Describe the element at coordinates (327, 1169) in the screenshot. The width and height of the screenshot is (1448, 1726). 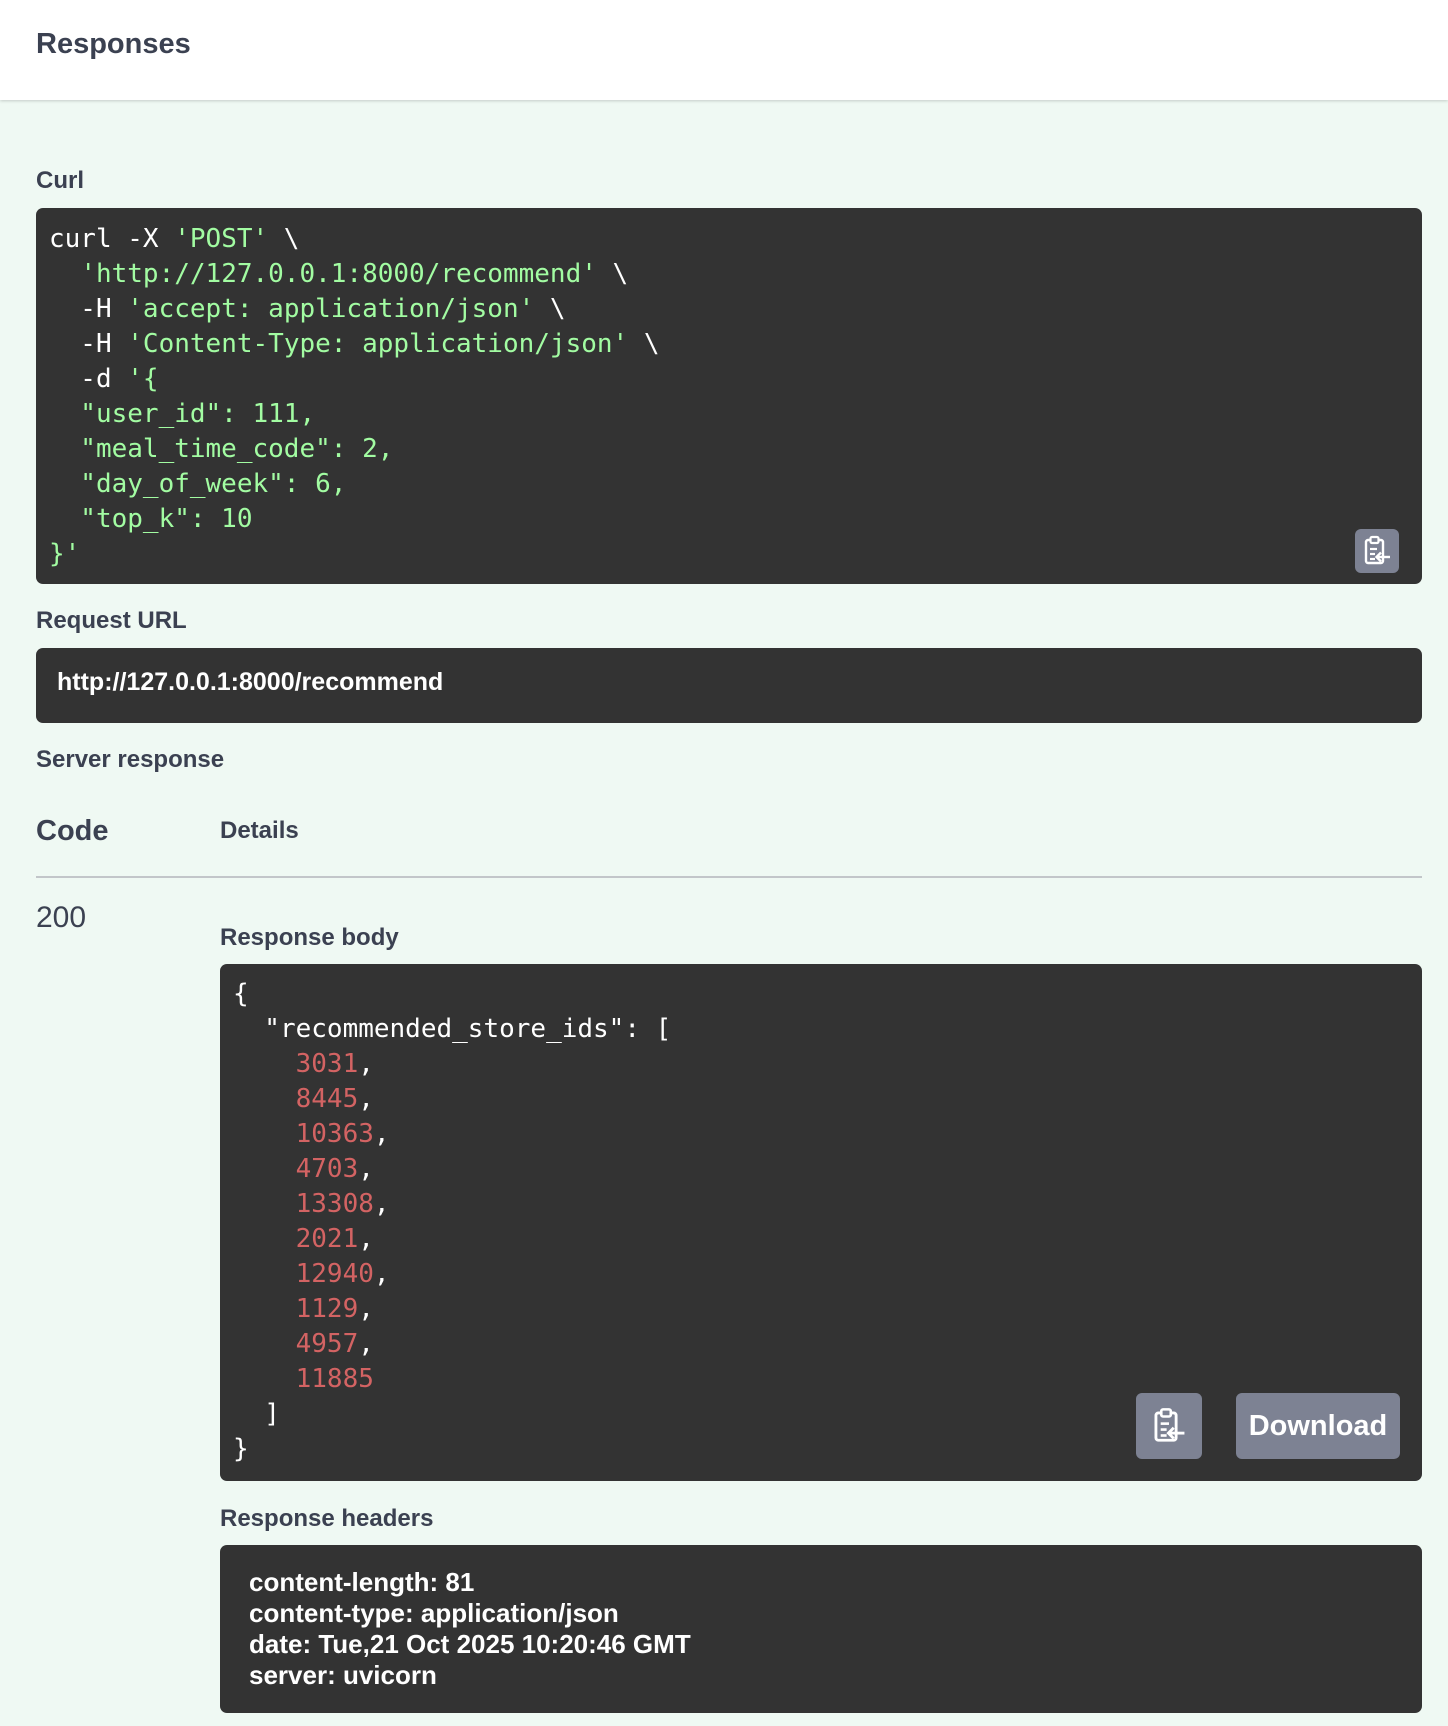
I see `store-id-value: 4703` at that location.